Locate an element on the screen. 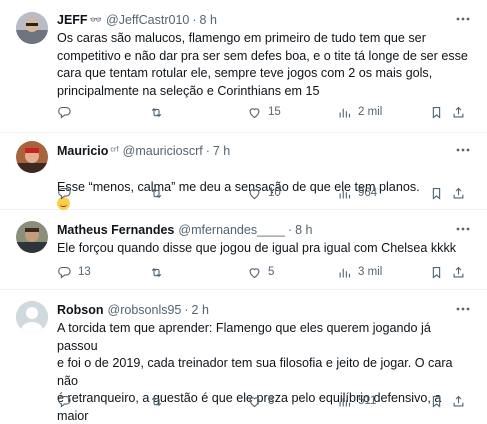  display-name: Matheus Fernandes is located at coordinates (115, 230).